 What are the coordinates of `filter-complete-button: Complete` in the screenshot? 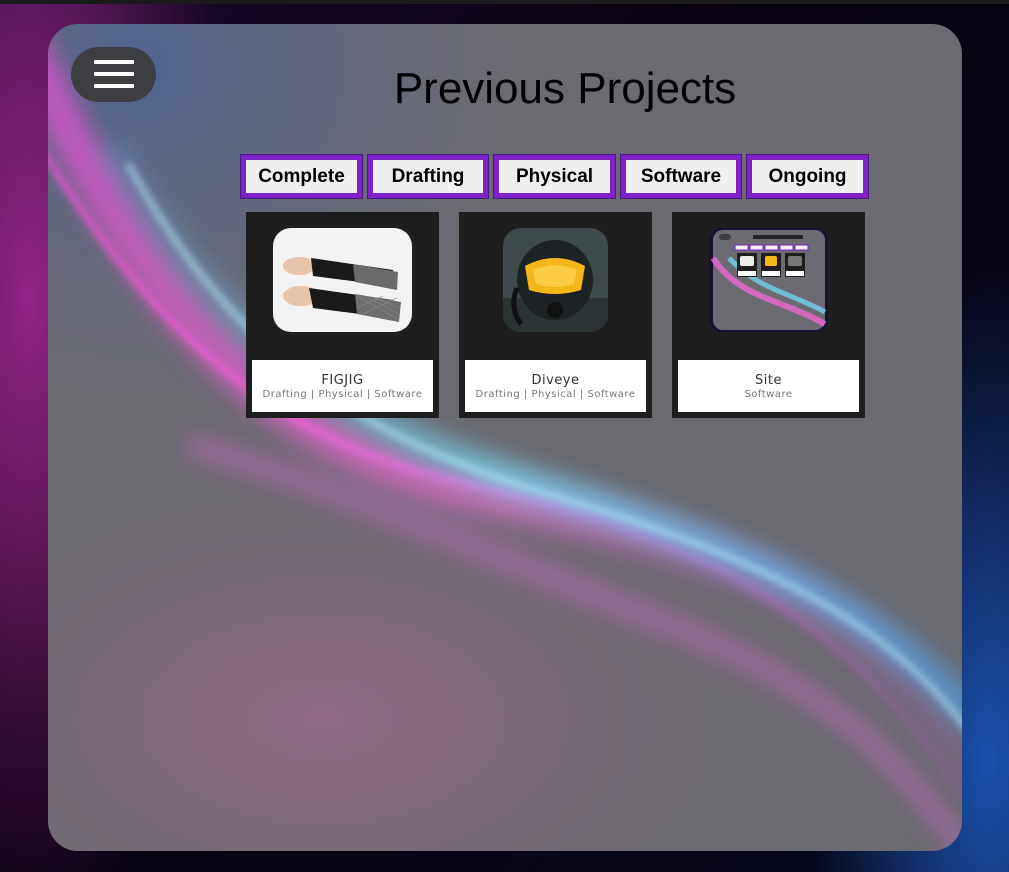 It's located at (301, 176).